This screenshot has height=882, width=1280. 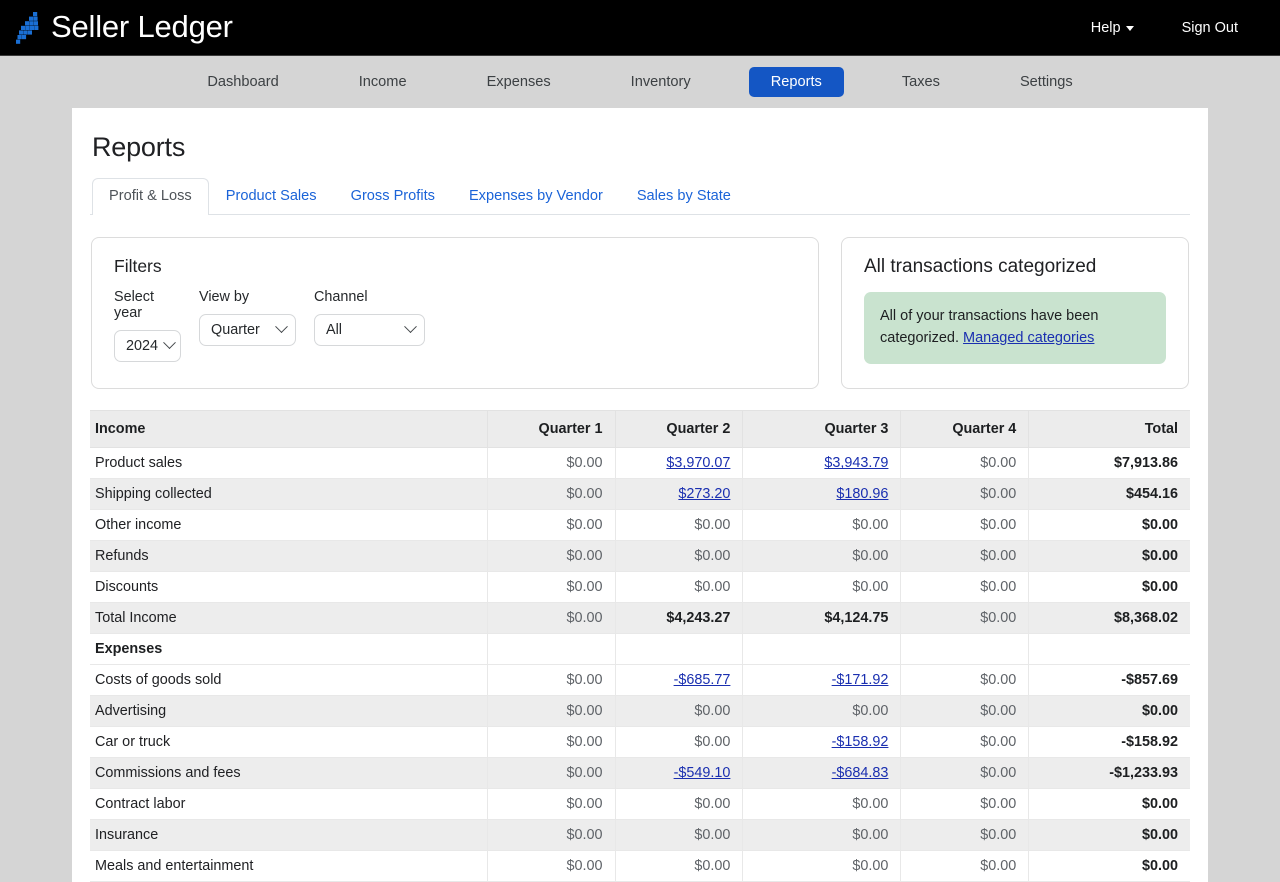 What do you see at coordinates (1210, 28) in the screenshot?
I see `sign-out-button: Sign Out` at bounding box center [1210, 28].